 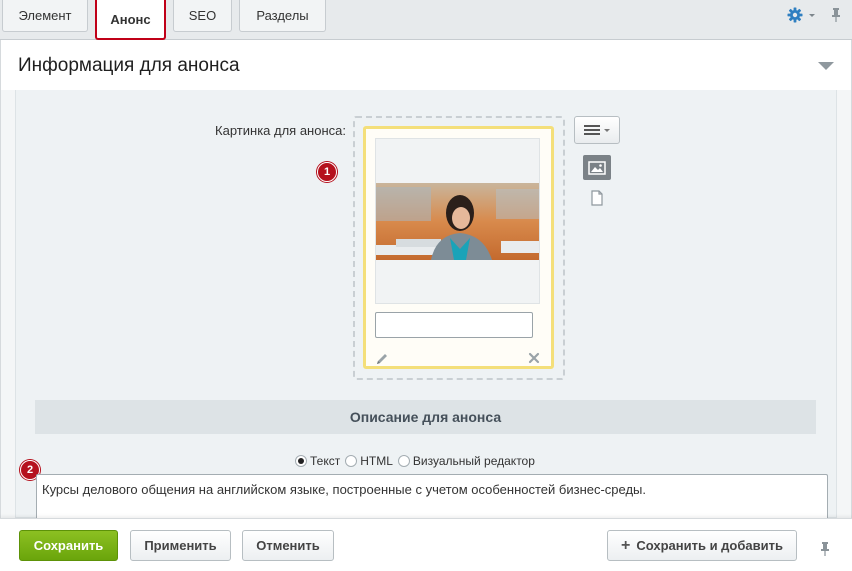 I want to click on tab-bar: Элемент Анонс SEO Разделы, so click(x=426, y=20).